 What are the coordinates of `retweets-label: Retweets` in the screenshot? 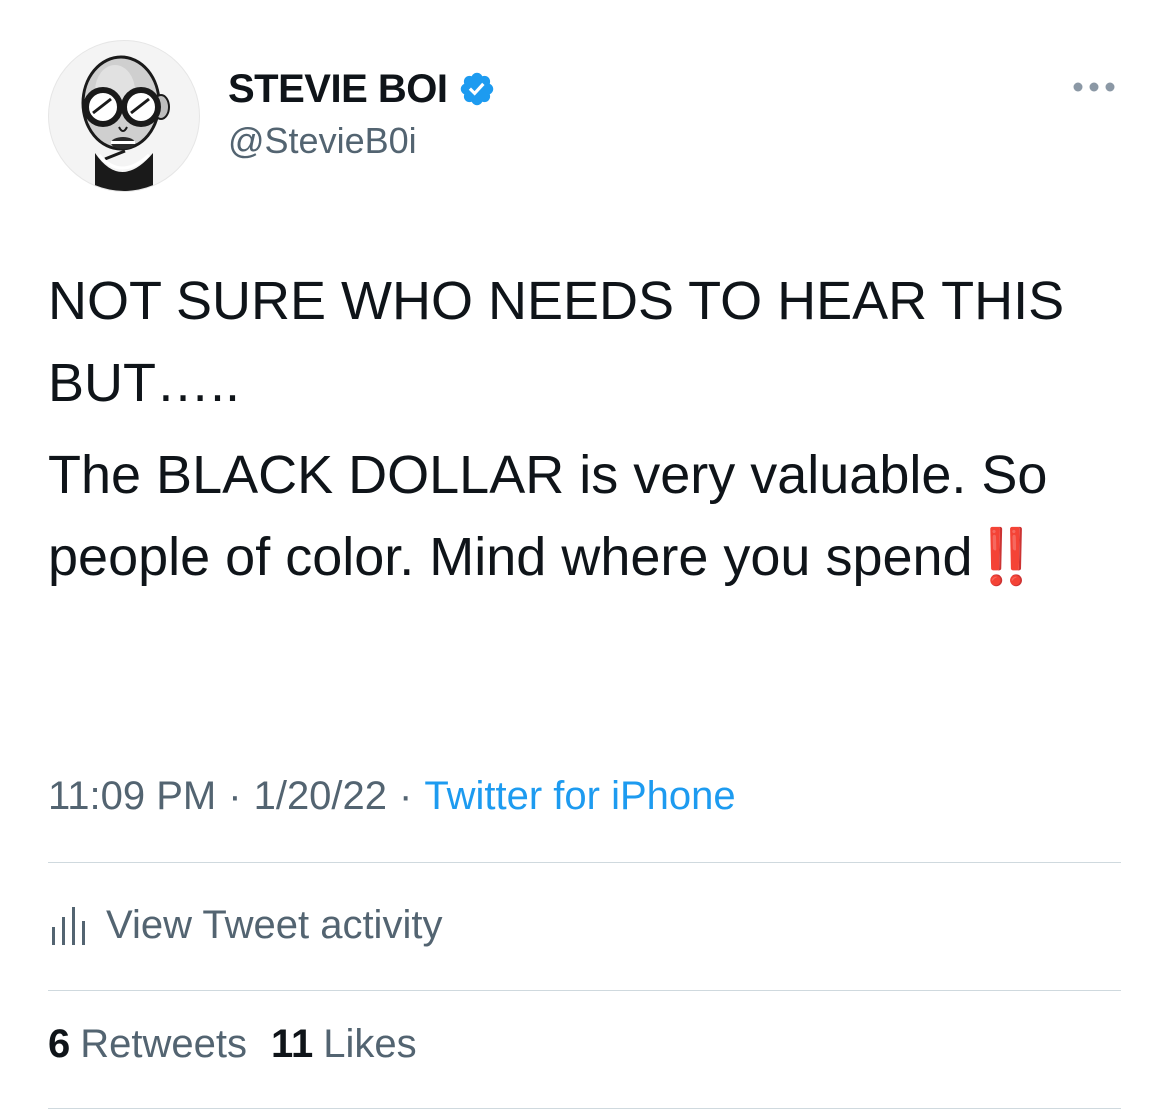 It's located at (163, 1044).